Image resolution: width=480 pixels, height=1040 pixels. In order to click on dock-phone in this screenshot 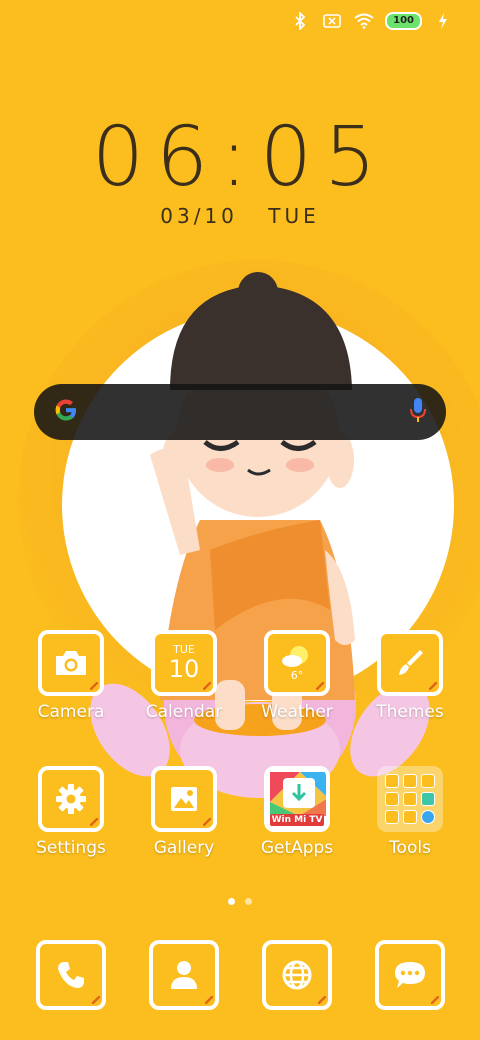, I will do `click(71, 975)`.